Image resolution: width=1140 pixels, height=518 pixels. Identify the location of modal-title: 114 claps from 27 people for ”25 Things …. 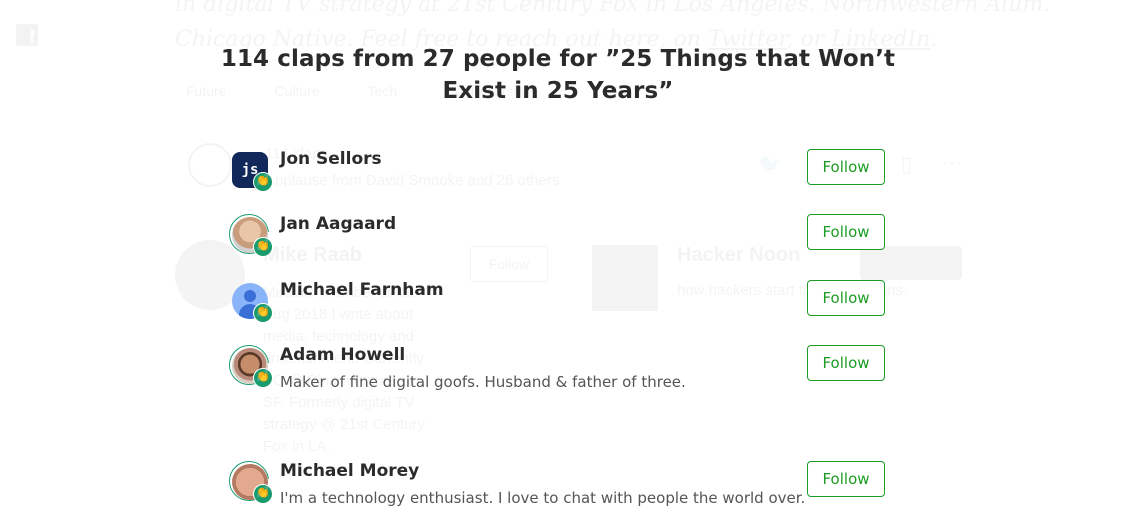
(558, 75).